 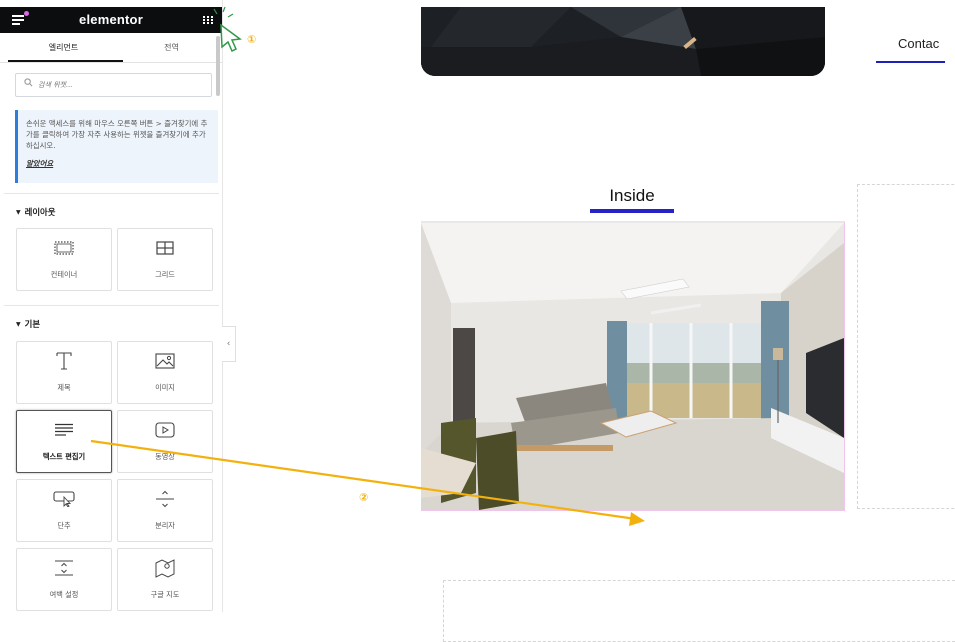 I want to click on widget-label: 구글 지도, so click(x=165, y=594).